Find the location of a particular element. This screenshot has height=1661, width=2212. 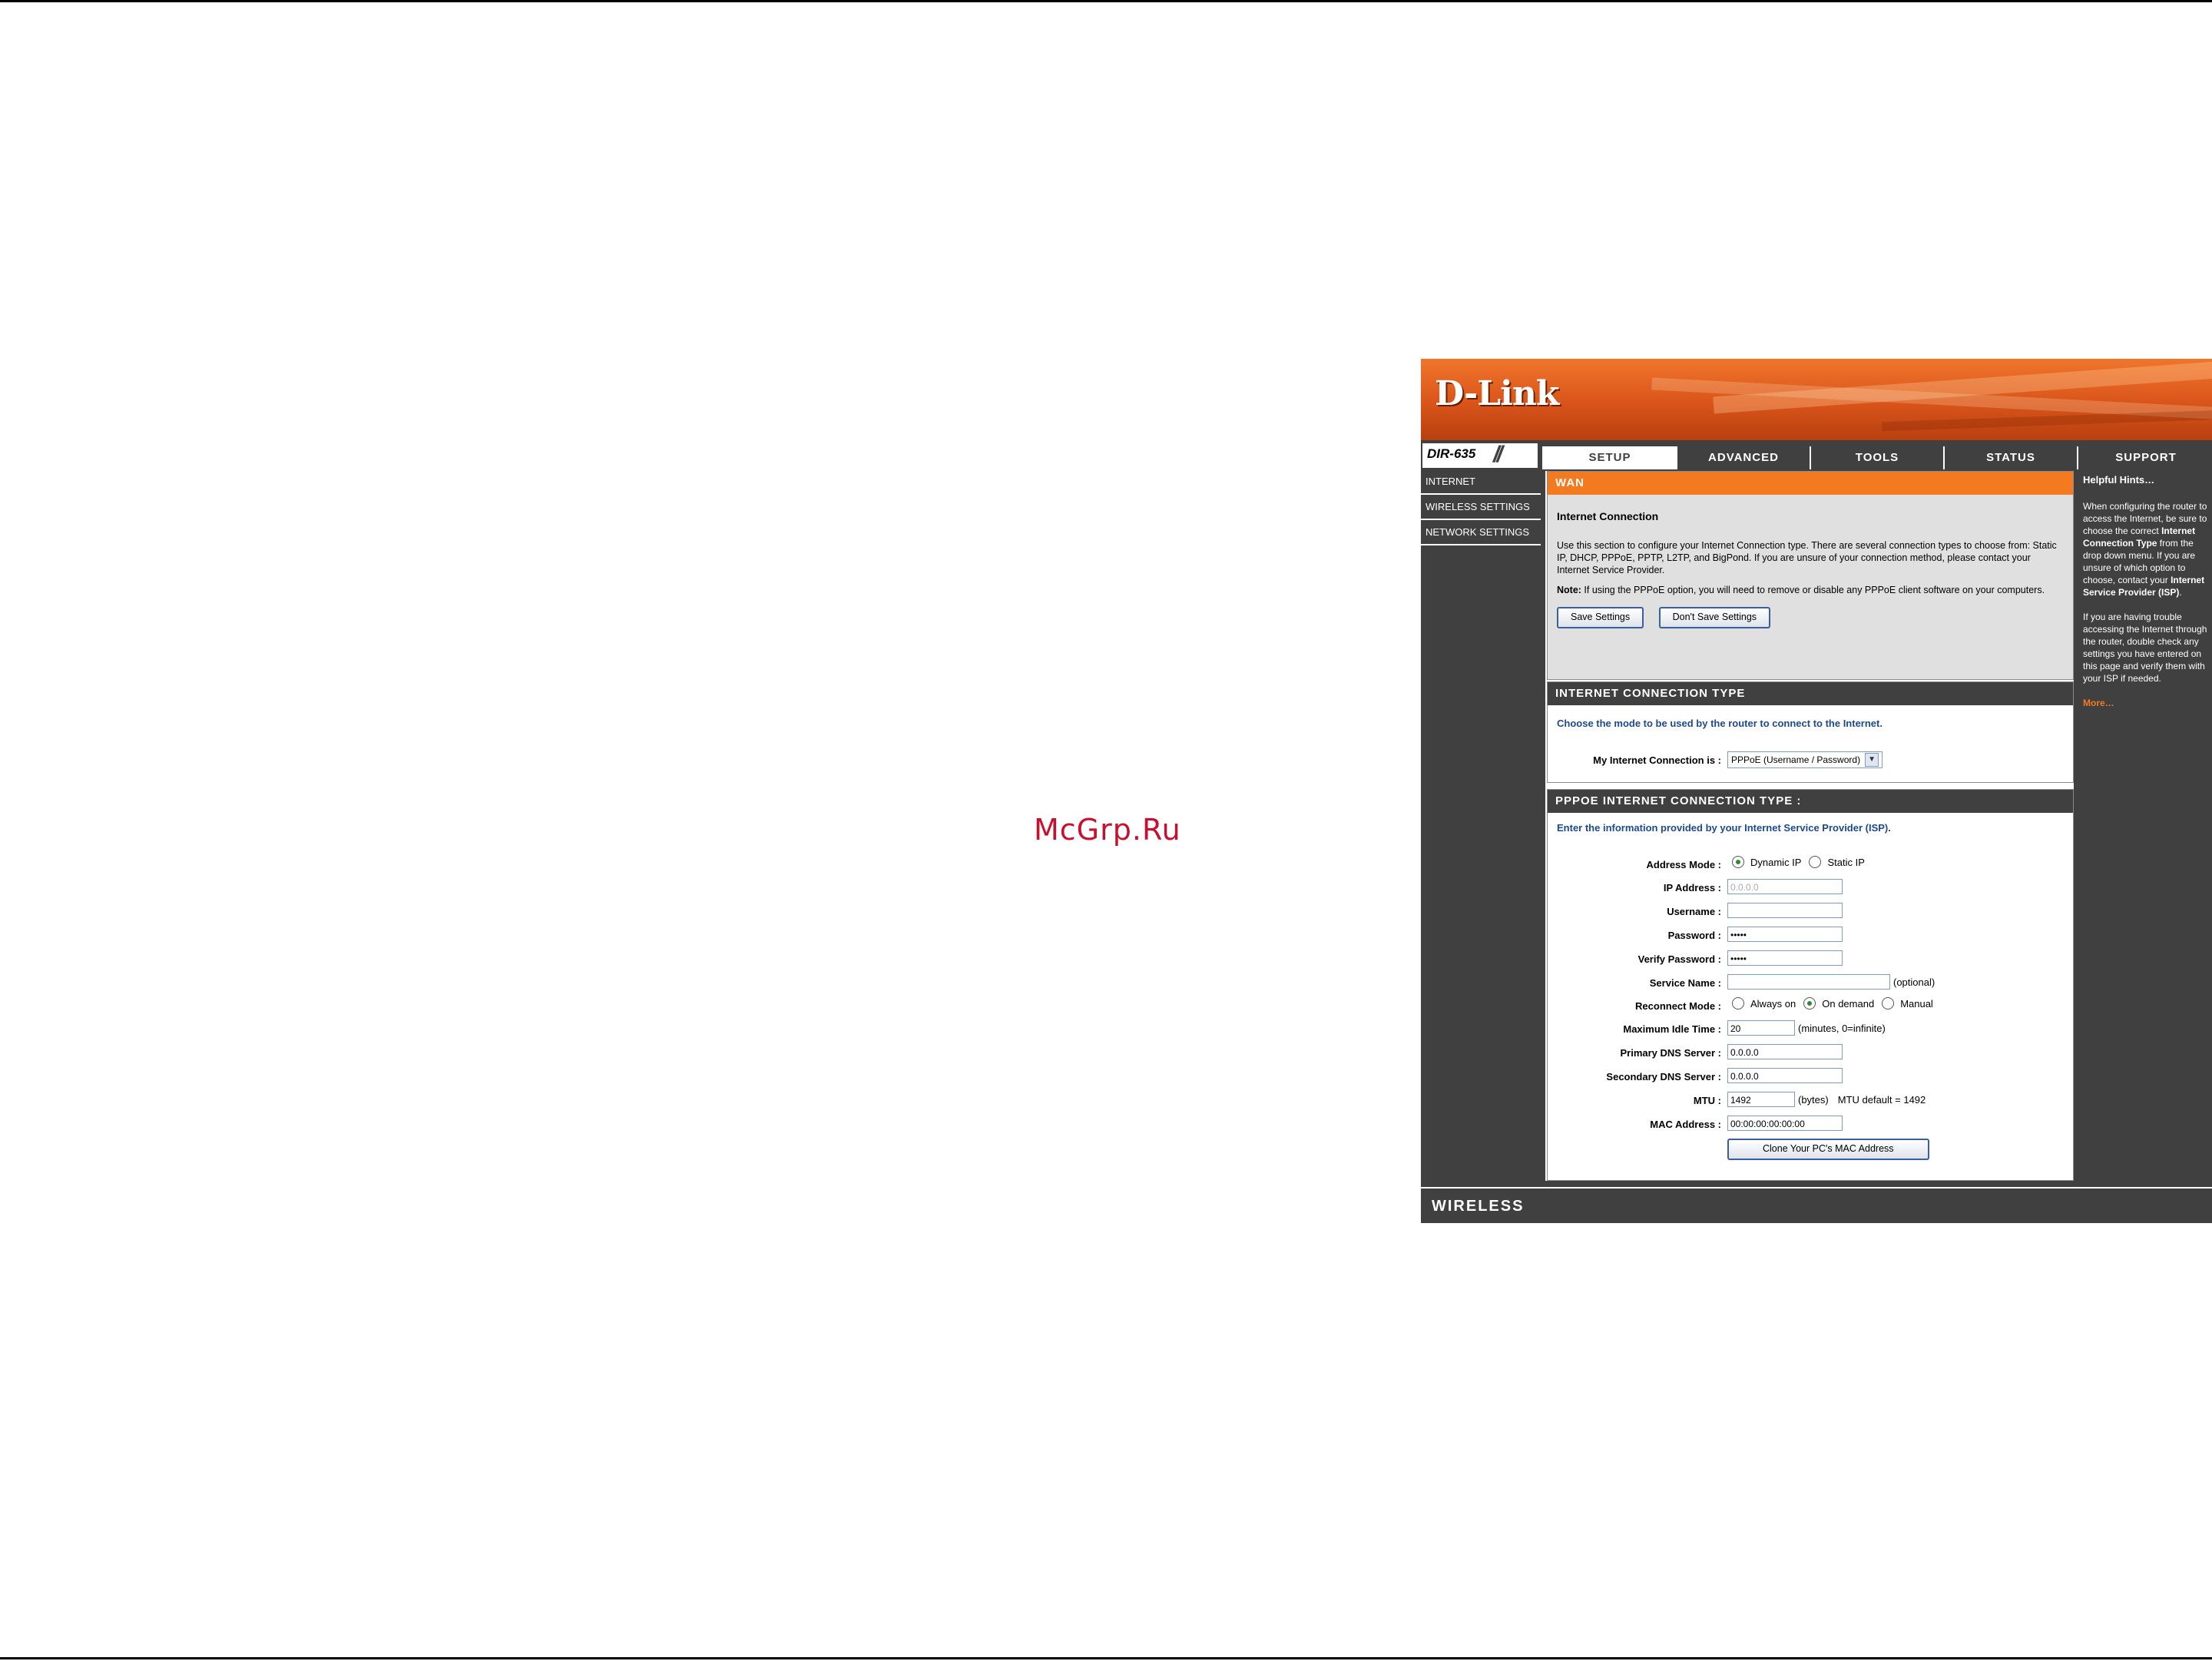

connection-type-value: PPPoE (Username / Password) is located at coordinates (1796, 759).